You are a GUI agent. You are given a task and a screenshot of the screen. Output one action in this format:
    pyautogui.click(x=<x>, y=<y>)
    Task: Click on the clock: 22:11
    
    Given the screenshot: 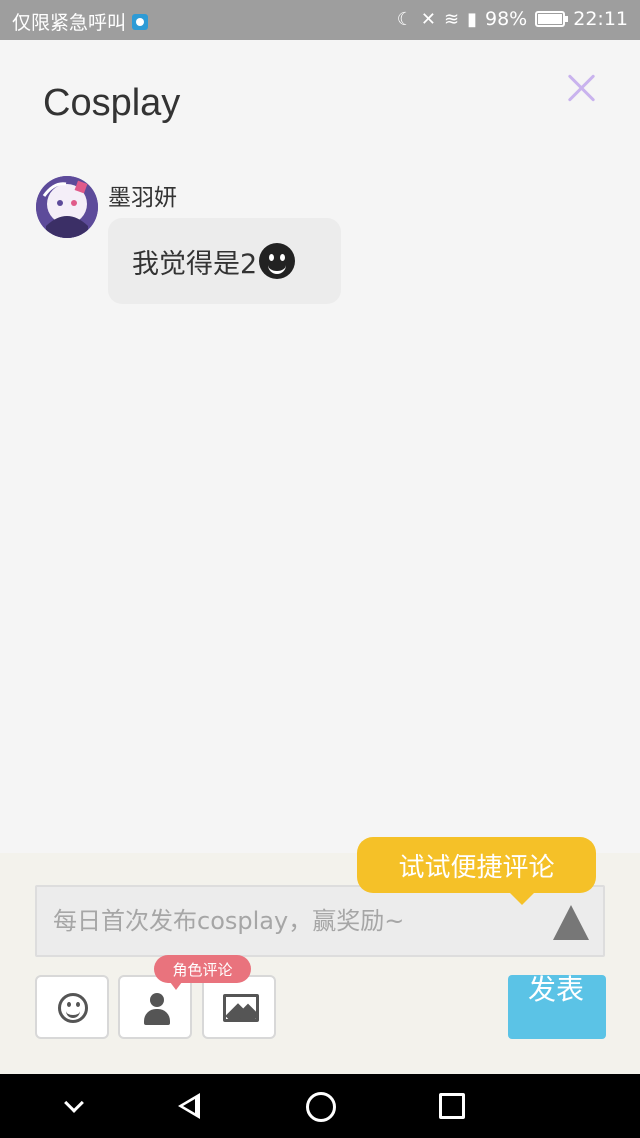 What is the action you would take?
    pyautogui.click(x=600, y=19)
    